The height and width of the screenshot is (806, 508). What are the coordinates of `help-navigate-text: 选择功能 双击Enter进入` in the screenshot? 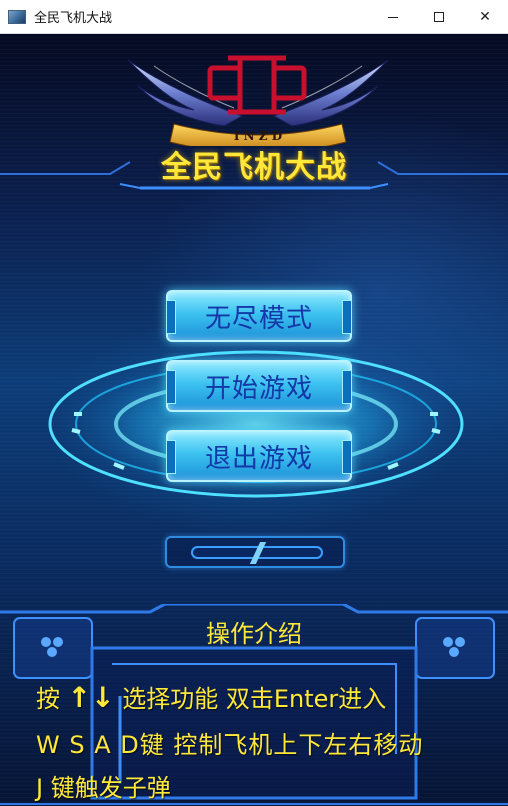 It's located at (254, 699).